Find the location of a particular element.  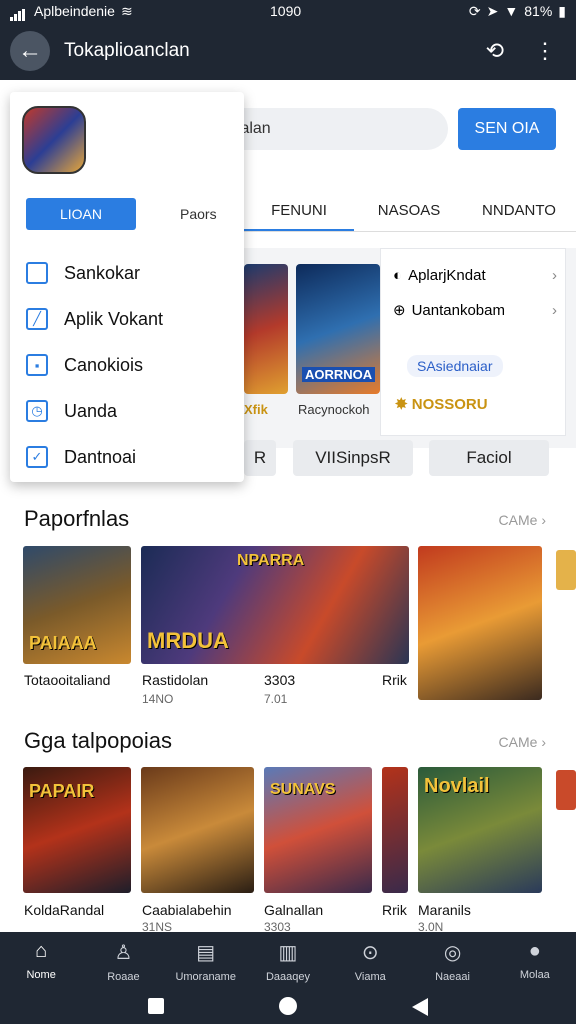

section-2-more-label: CAMe is located at coordinates (518, 742).